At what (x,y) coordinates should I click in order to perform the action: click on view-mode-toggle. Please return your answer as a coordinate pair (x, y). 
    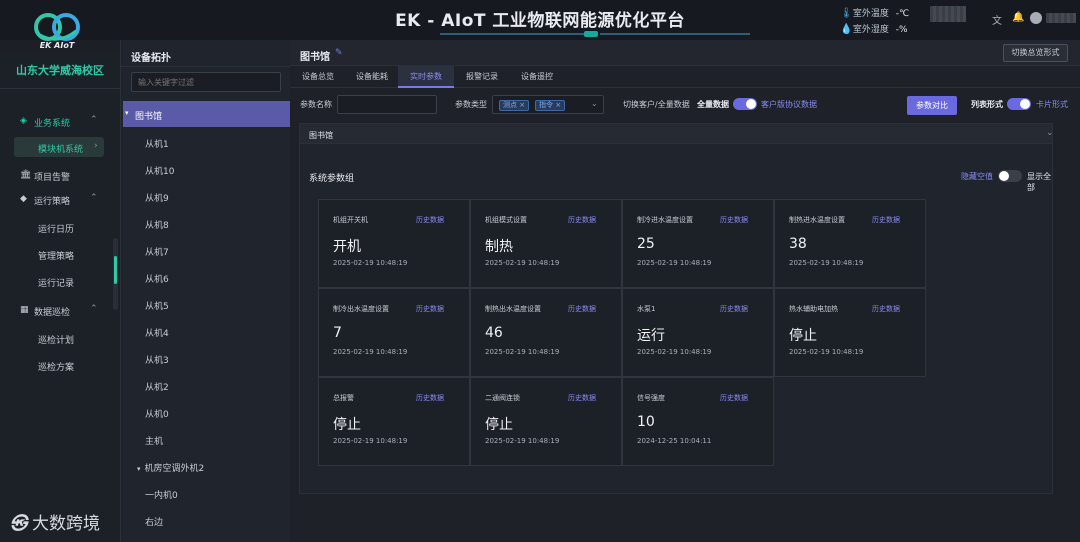
    Looking at the image, I should click on (1019, 104).